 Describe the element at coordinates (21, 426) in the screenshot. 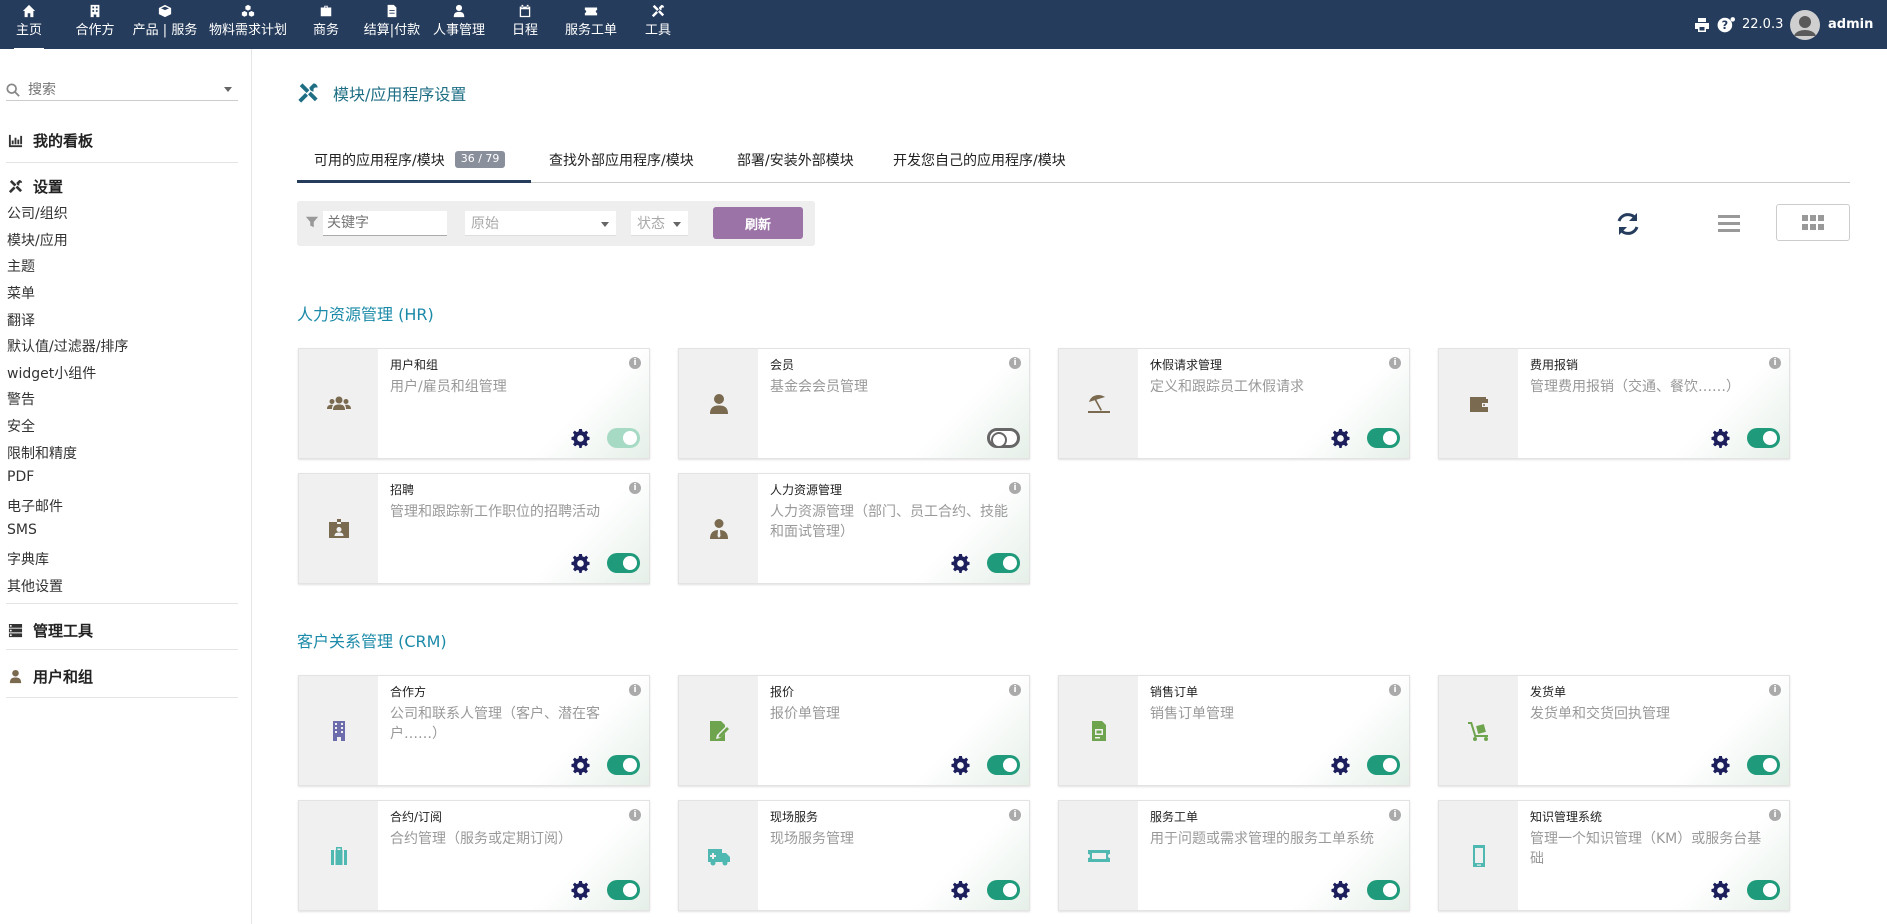

I see `sidebar-item-security: 安全` at that location.